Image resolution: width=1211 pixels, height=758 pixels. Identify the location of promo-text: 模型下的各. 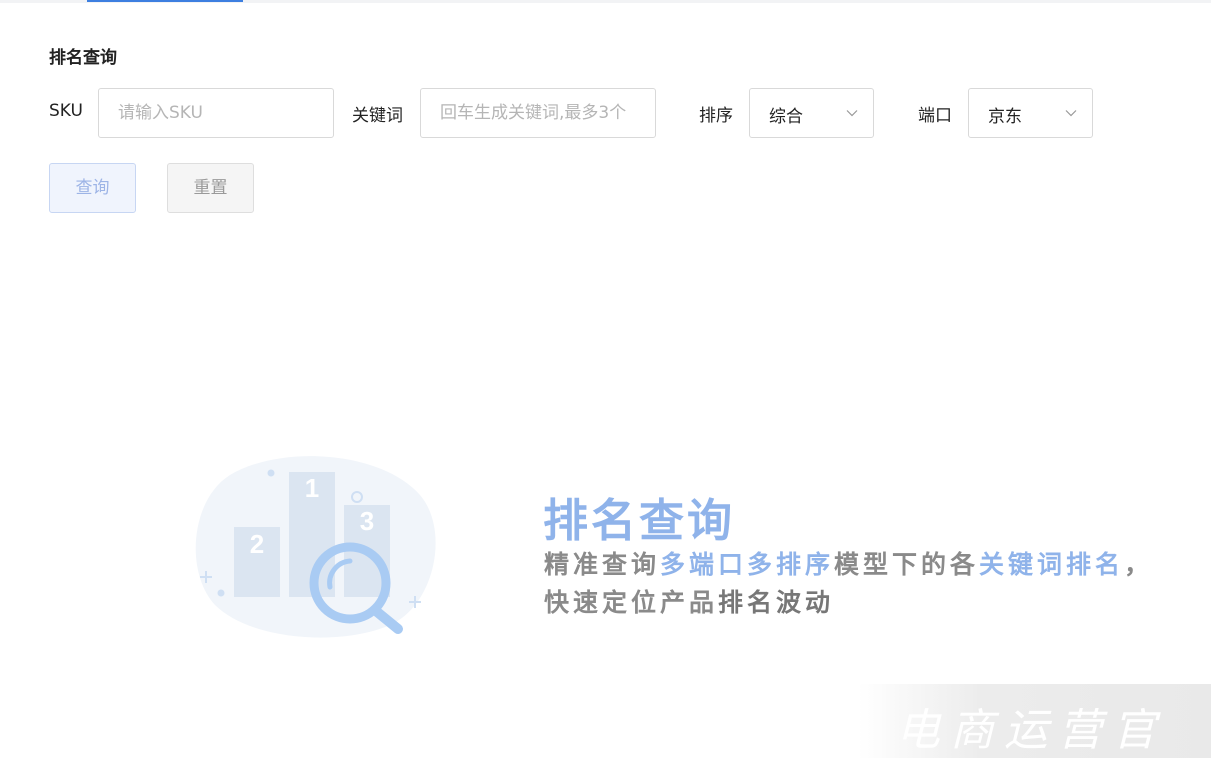
(907, 564).